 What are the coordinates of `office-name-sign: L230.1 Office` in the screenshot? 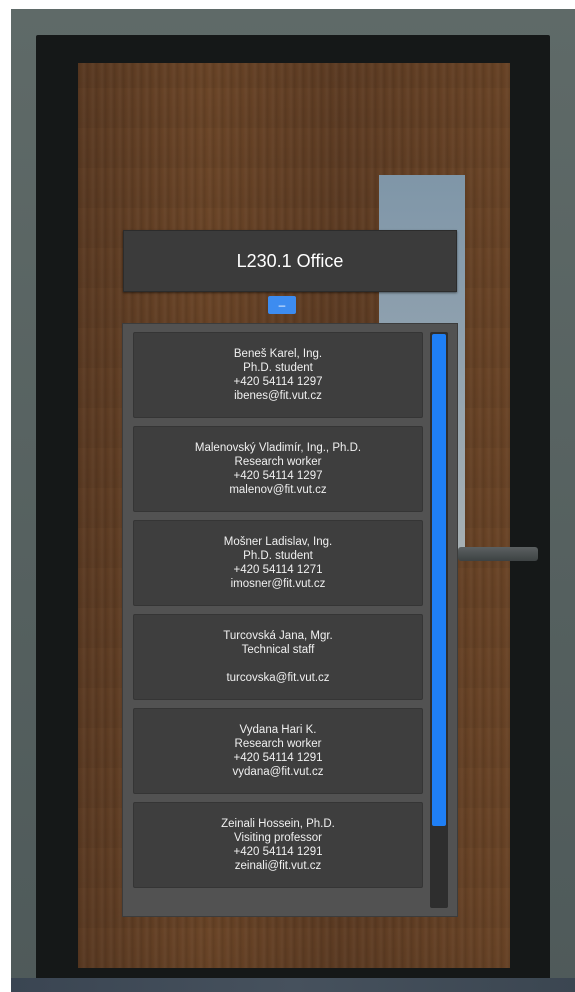 It's located at (290, 261).